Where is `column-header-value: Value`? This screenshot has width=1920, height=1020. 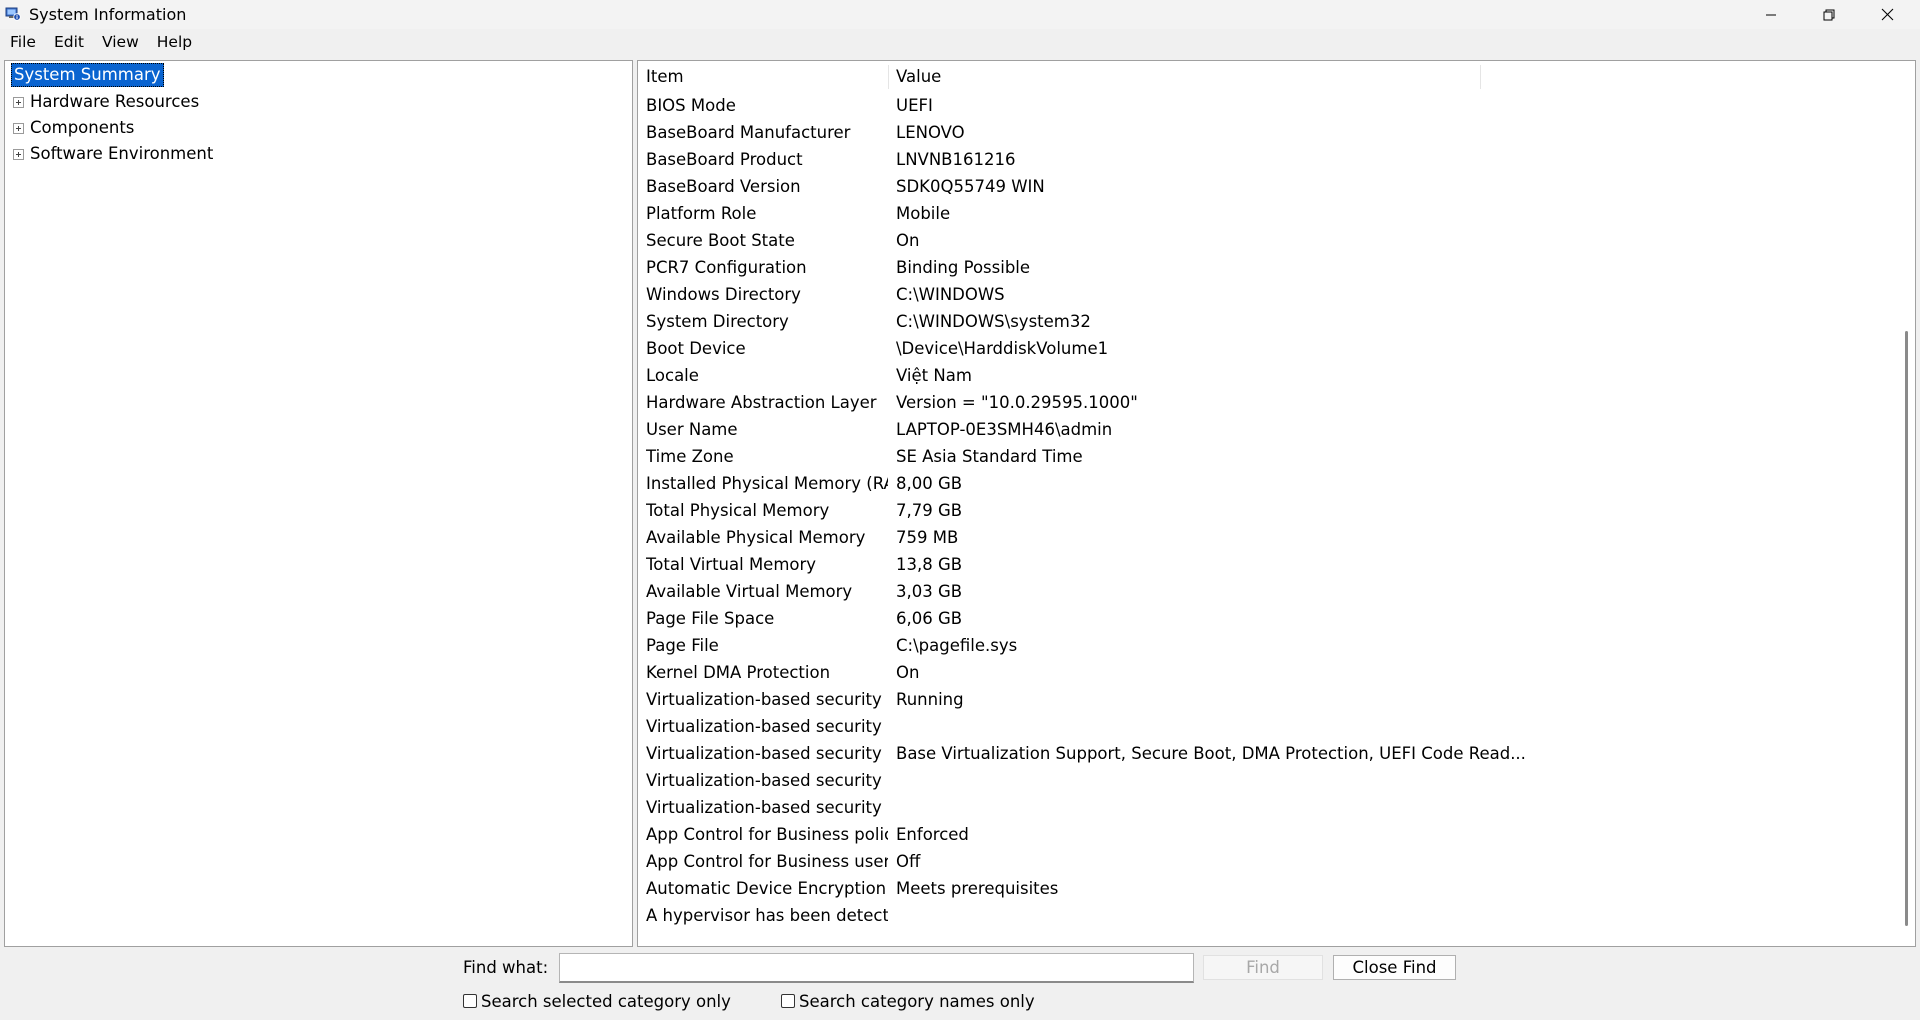 column-header-value: Value is located at coordinates (1184, 76).